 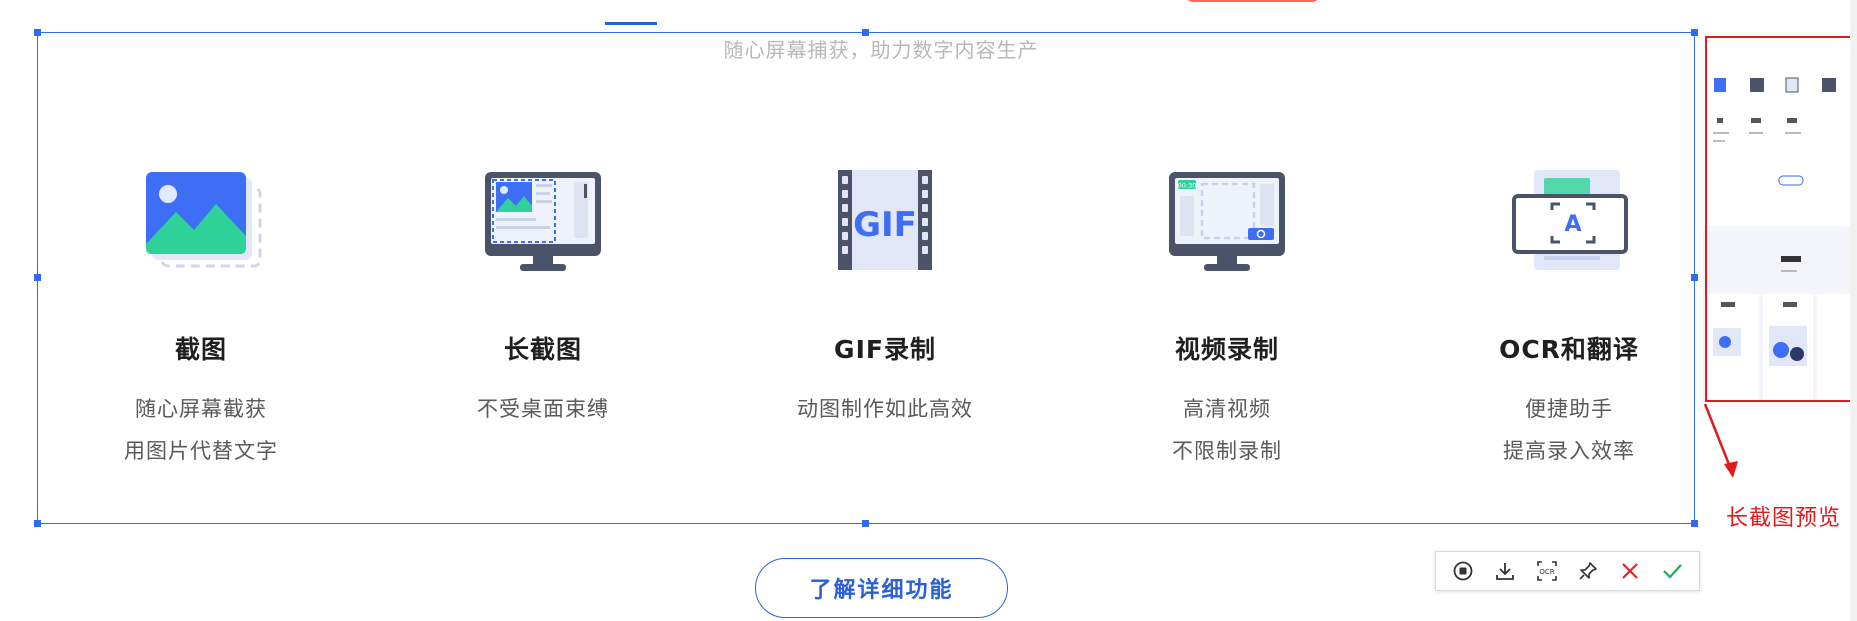 I want to click on feature-desc-line1: 不受桌面束缚, so click(x=543, y=409).